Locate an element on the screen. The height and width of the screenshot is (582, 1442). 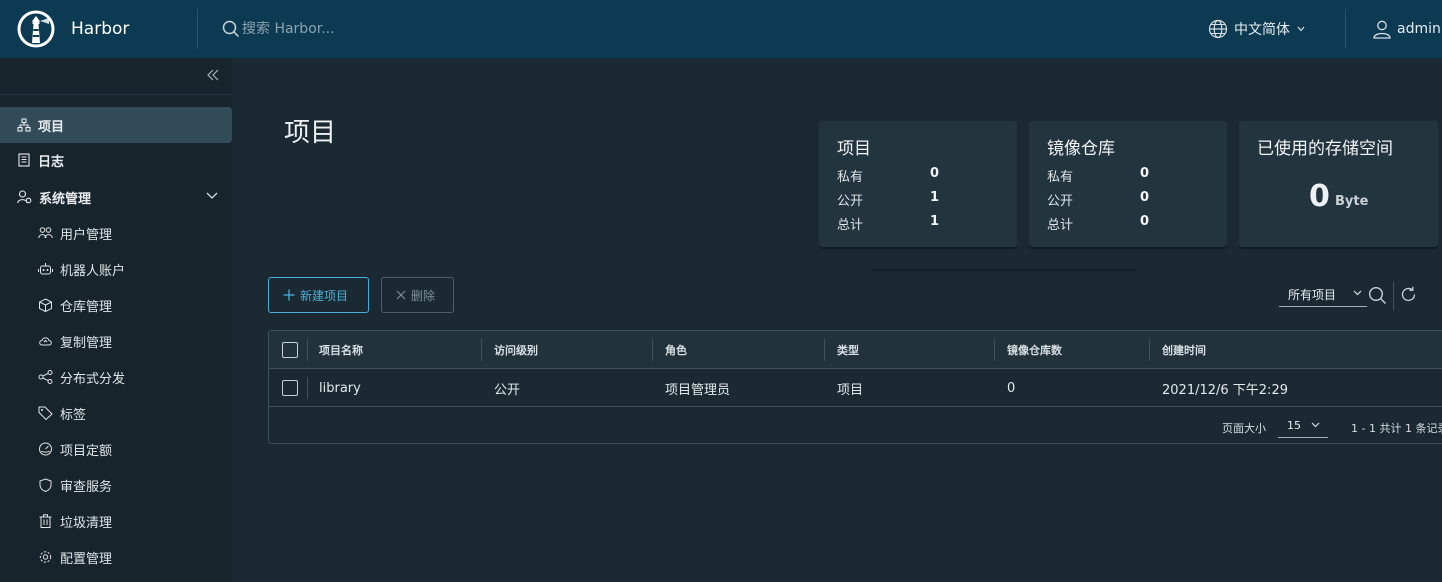
column-header-access: 访问级别 is located at coordinates (516, 350).